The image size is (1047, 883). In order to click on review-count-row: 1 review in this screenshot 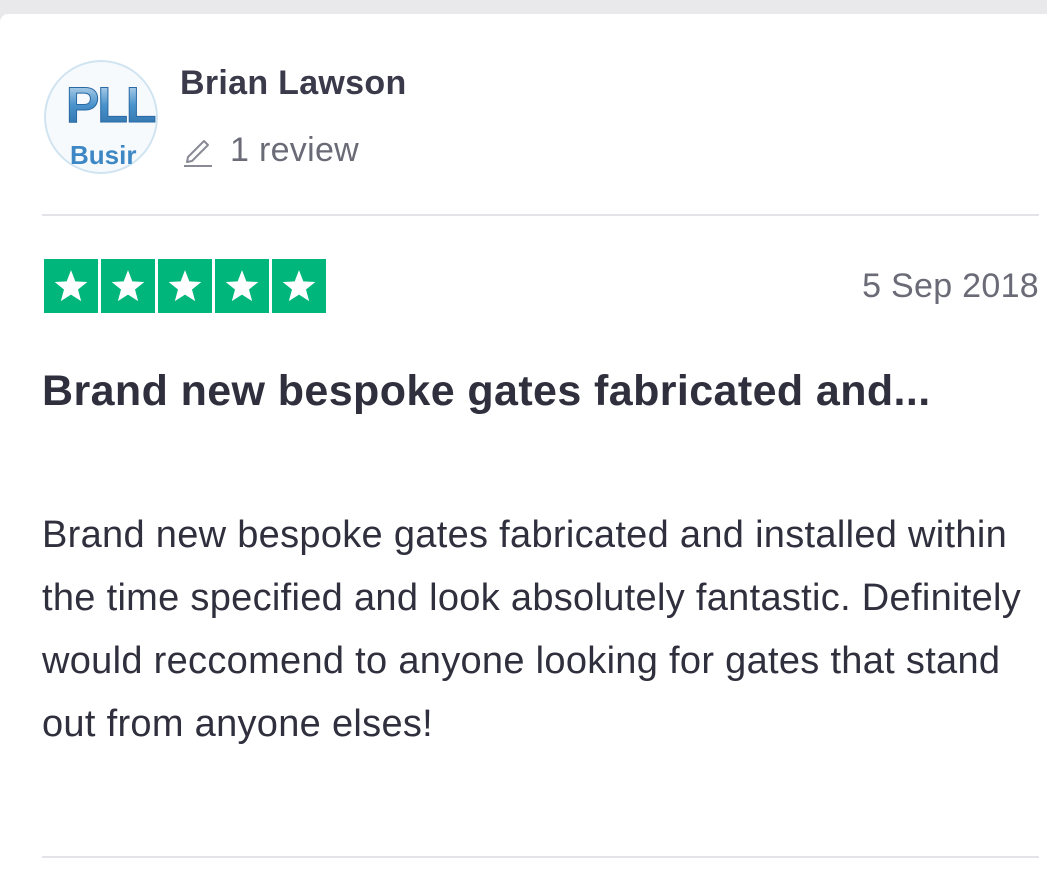, I will do `click(269, 150)`.